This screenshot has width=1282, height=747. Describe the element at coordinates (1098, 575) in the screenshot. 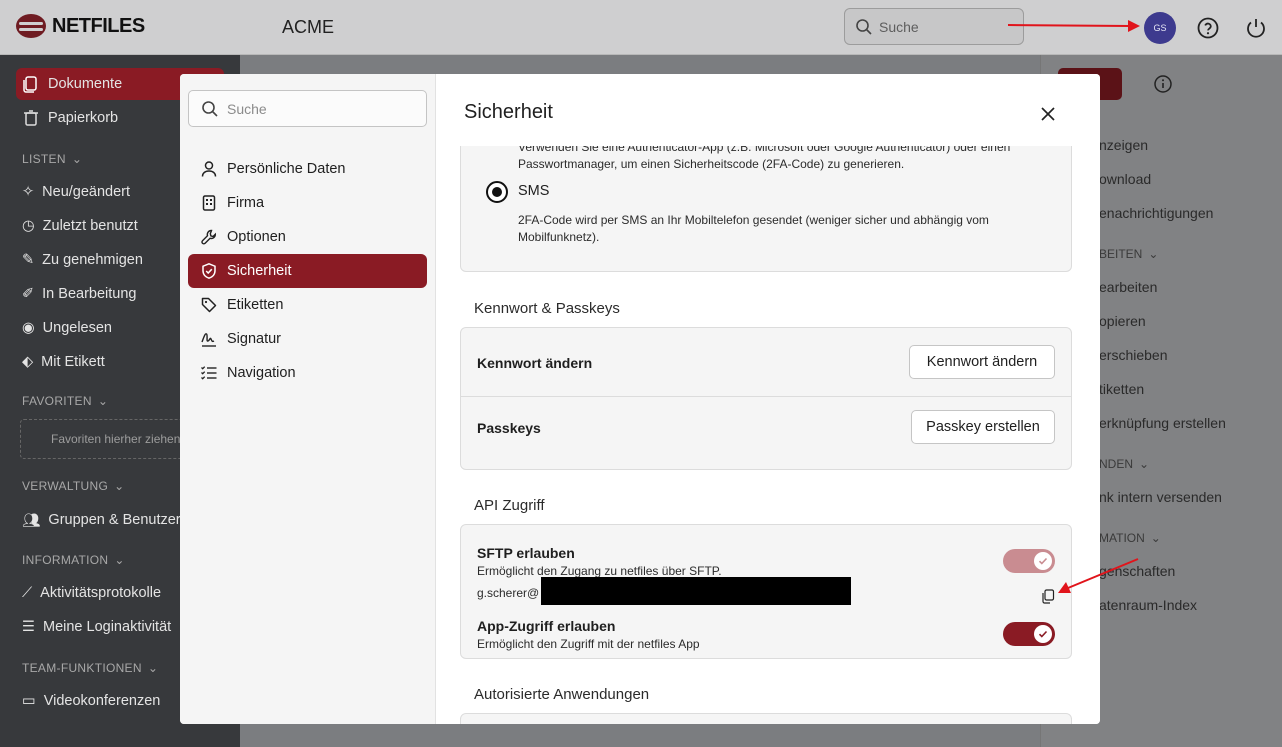

I see `arrow-to-copy-icon` at that location.